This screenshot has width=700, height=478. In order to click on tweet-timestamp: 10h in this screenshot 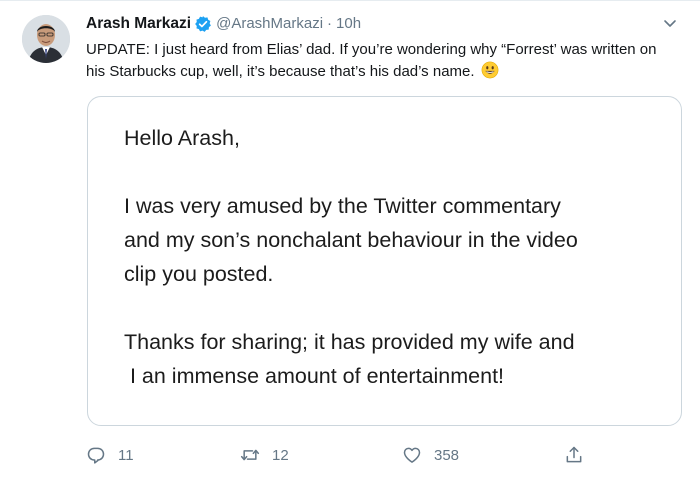, I will do `click(348, 24)`.